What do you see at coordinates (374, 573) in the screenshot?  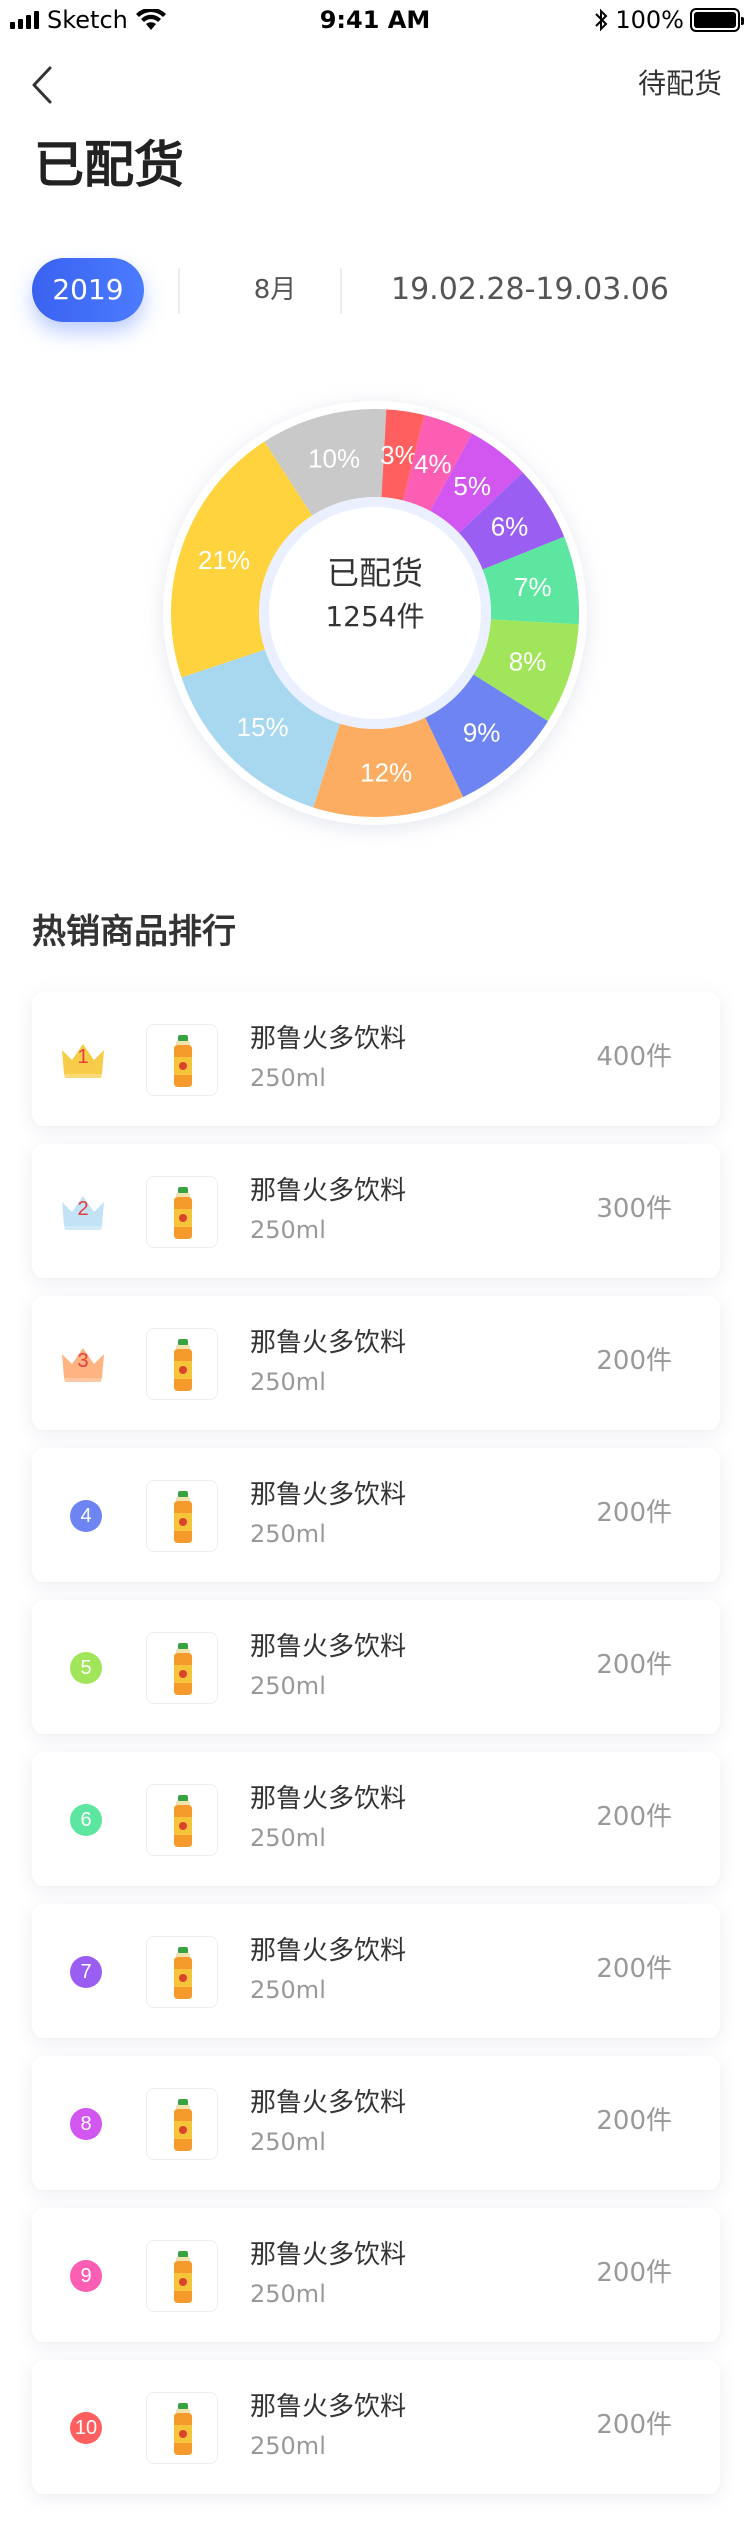 I see `donut-center-title: 已配货` at bounding box center [374, 573].